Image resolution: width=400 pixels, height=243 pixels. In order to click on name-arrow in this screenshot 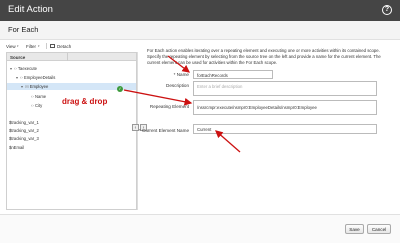, I will do `click(179, 64)`.